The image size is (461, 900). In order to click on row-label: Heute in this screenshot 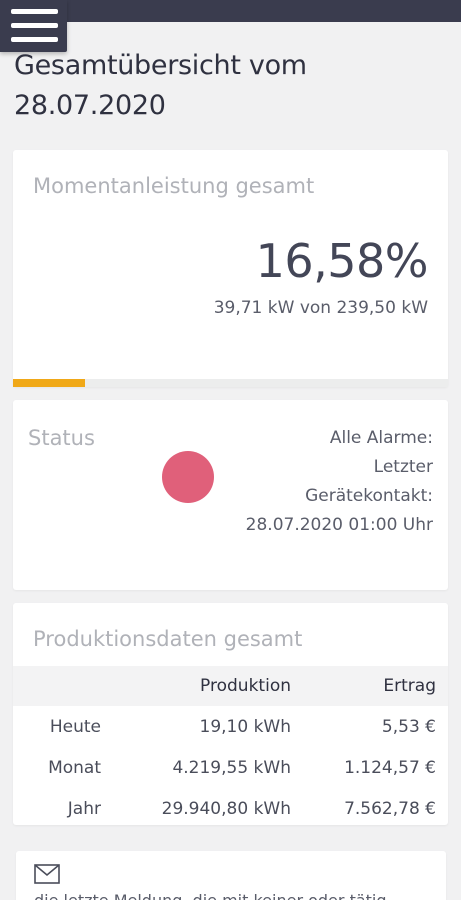, I will do `click(75, 726)`.